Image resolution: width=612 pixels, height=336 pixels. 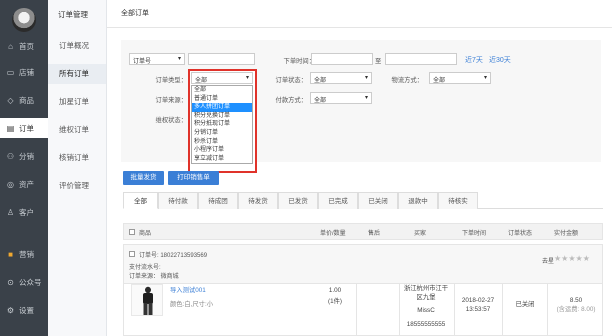 I want to click on order-no-select: 订单号 ▾, so click(x=157, y=59).